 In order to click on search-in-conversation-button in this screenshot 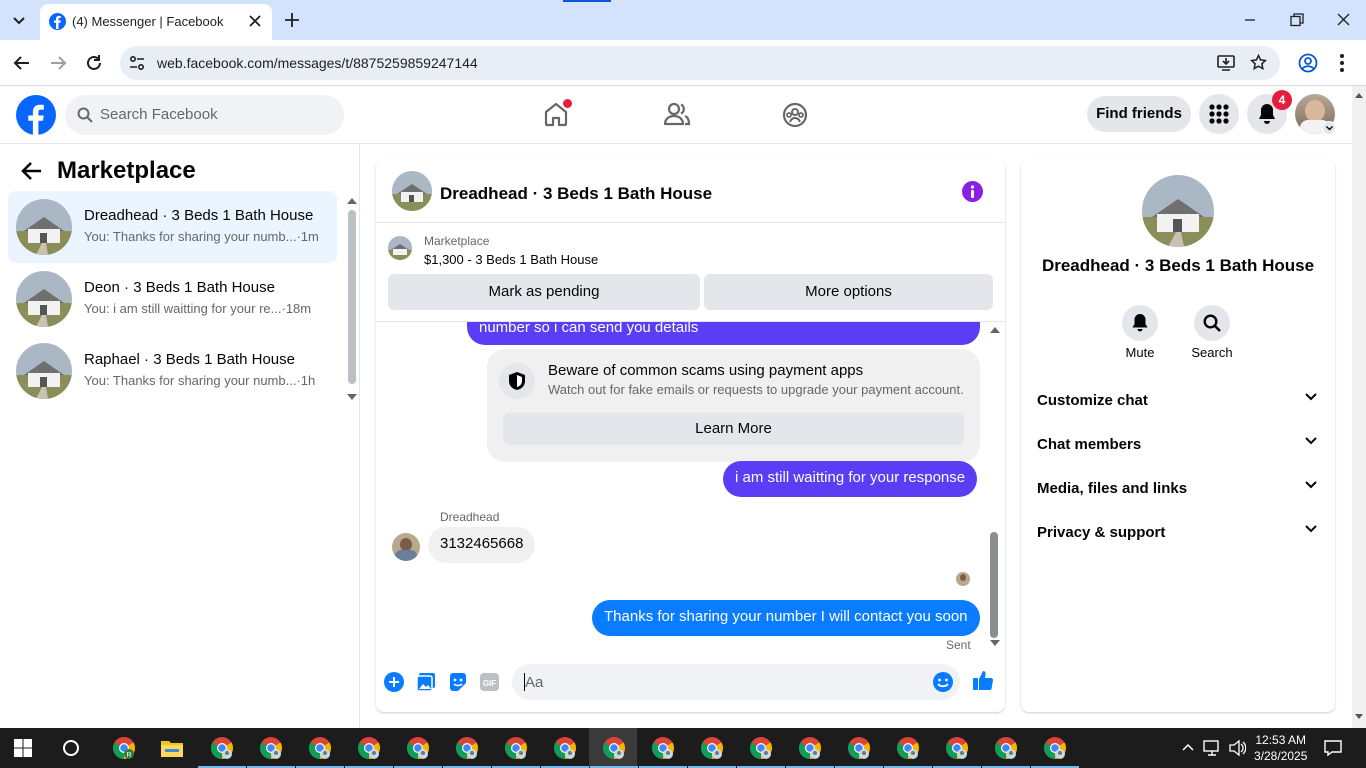, I will do `click(1212, 323)`.